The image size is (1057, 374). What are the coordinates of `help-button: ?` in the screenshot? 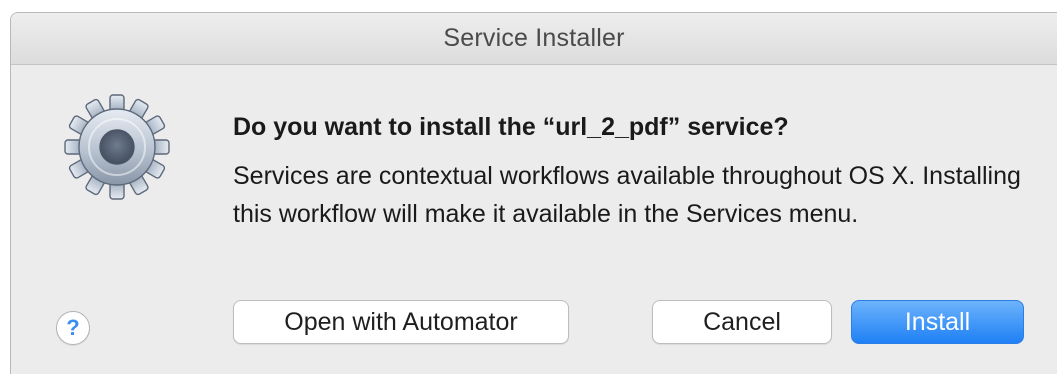 It's located at (73, 328).